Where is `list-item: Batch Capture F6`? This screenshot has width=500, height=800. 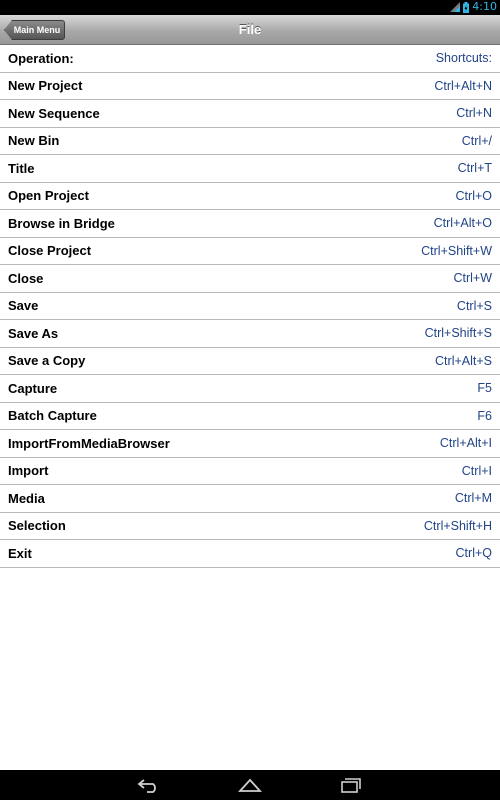 list-item: Batch Capture F6 is located at coordinates (250, 416).